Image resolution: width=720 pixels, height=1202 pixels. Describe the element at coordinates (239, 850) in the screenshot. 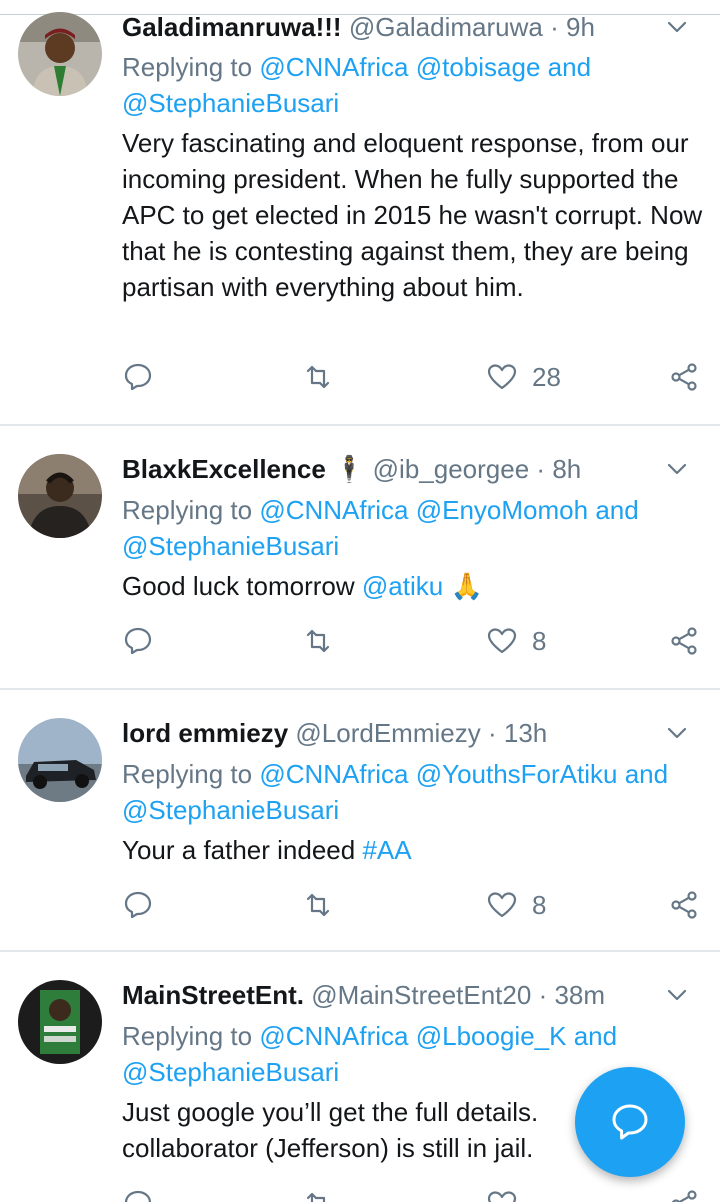

I see `tweet-text-body: Your a father indeed` at that location.